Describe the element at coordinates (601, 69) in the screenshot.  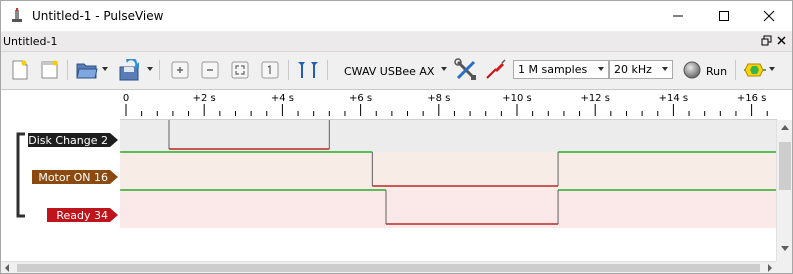
I see `sample-count-dropdown-arrow` at that location.